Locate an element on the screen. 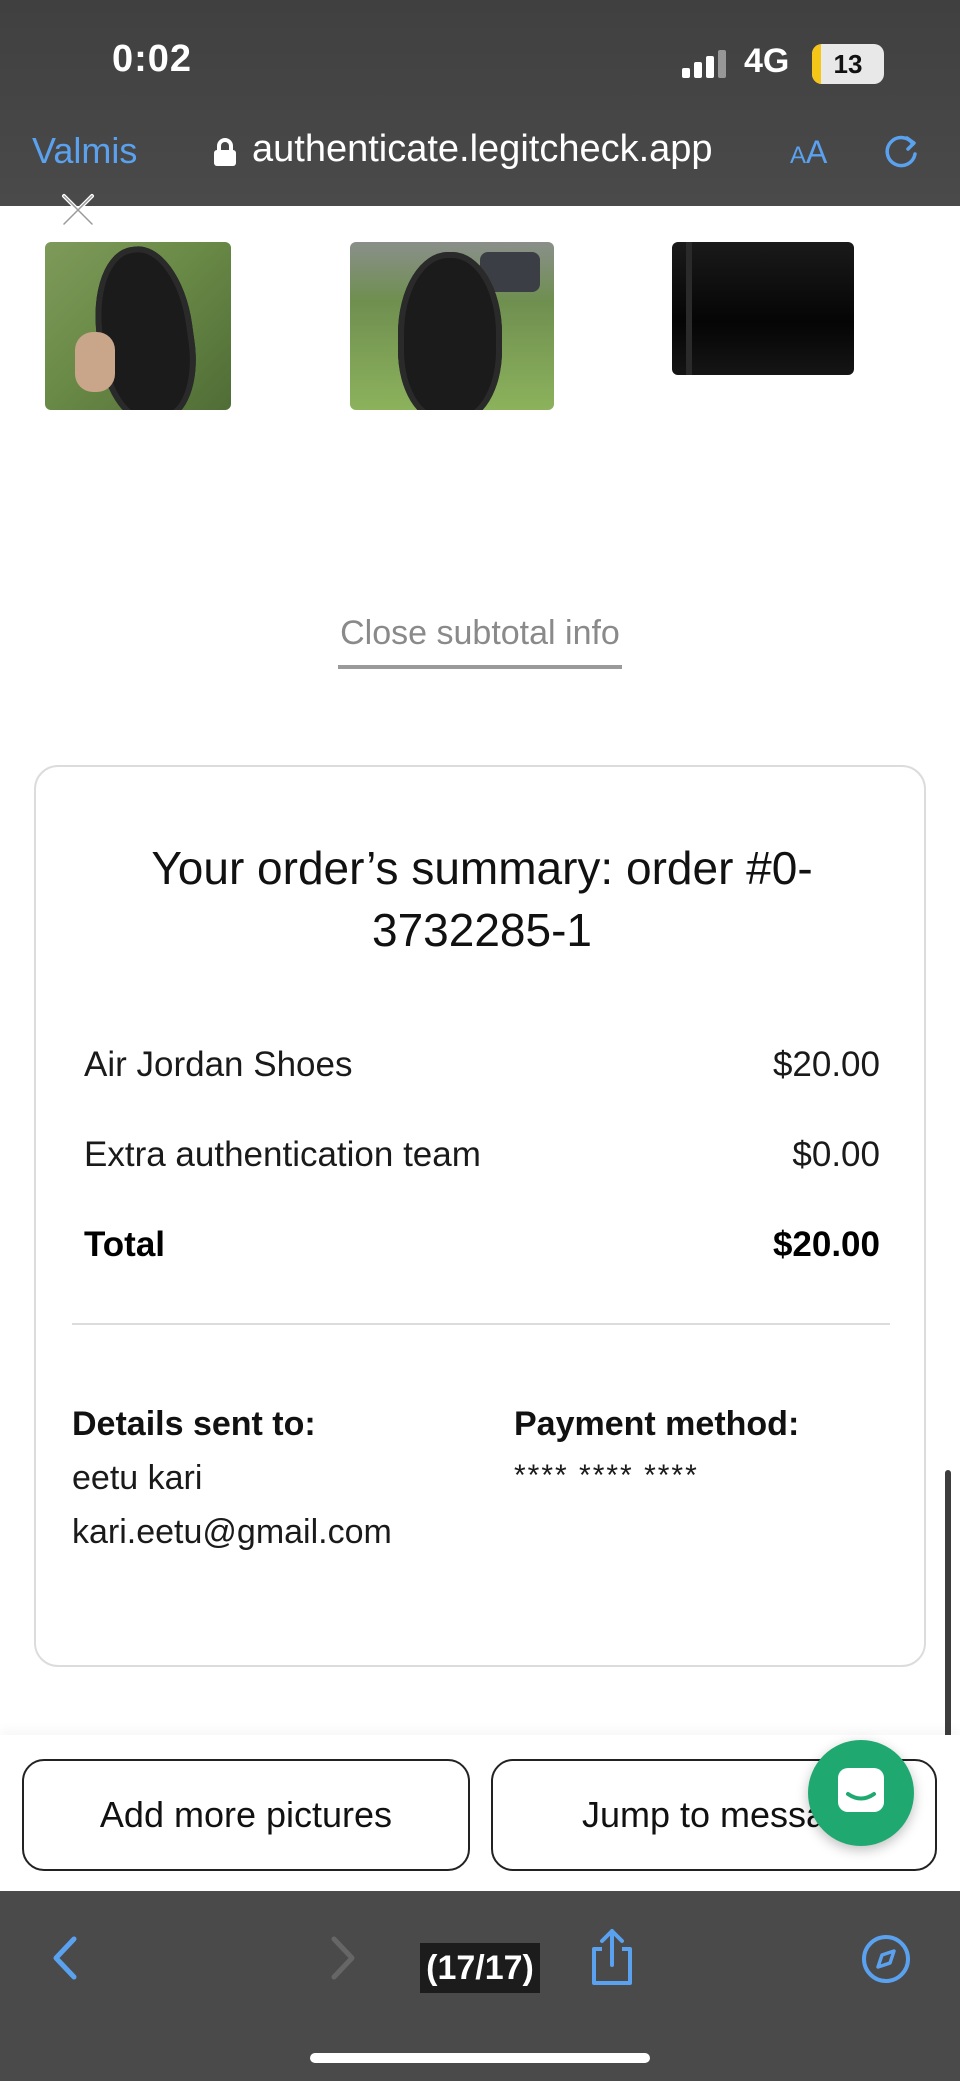  line-item-amount: $0.00 is located at coordinates (836, 1154).